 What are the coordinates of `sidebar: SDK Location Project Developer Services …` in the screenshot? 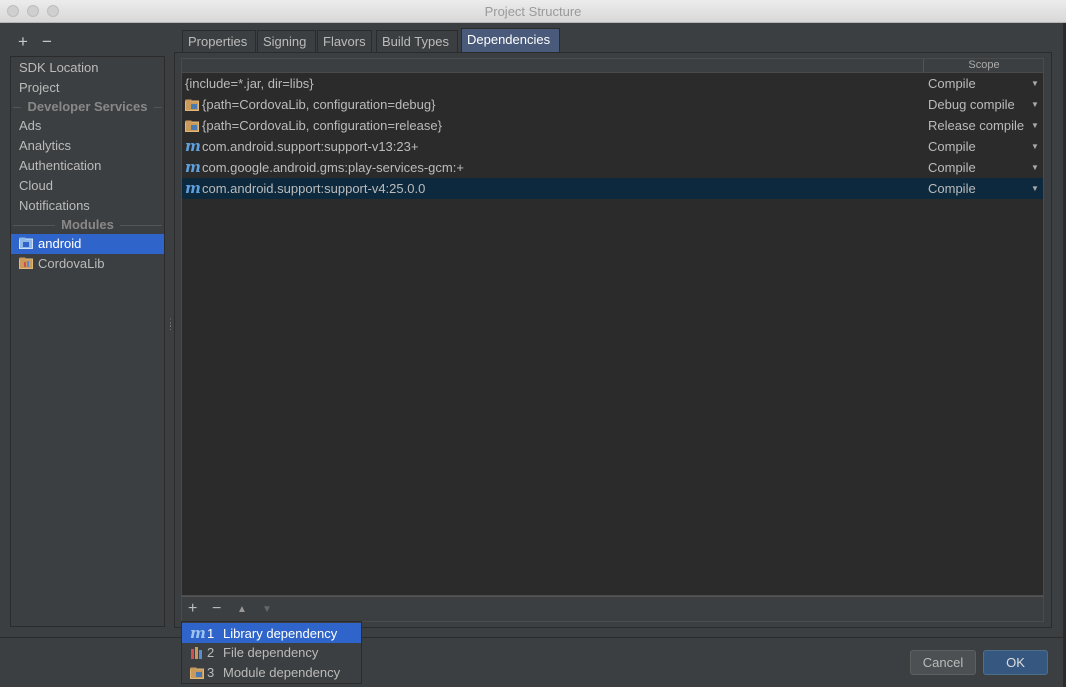 It's located at (87, 341).